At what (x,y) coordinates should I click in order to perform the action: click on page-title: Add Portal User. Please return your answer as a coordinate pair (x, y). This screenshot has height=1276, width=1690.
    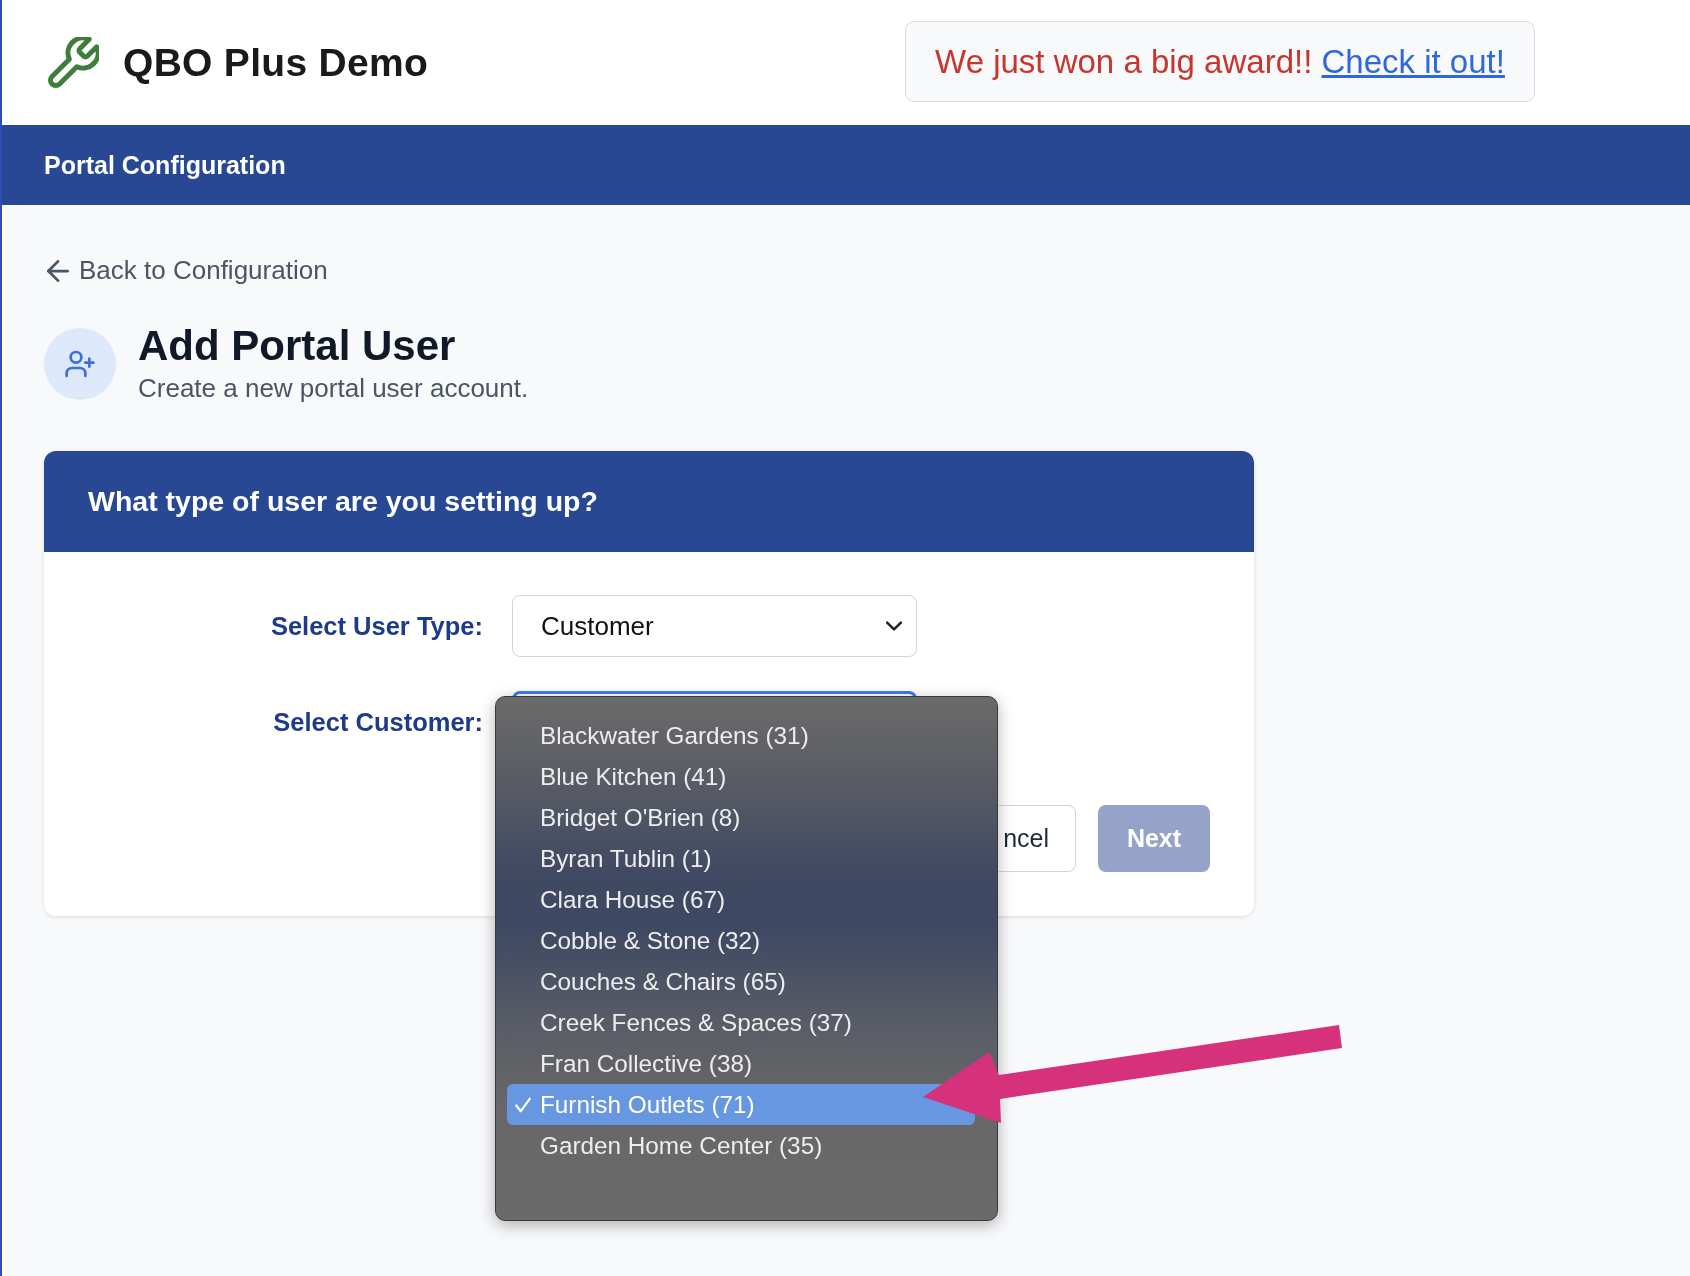
    Looking at the image, I should click on (297, 346).